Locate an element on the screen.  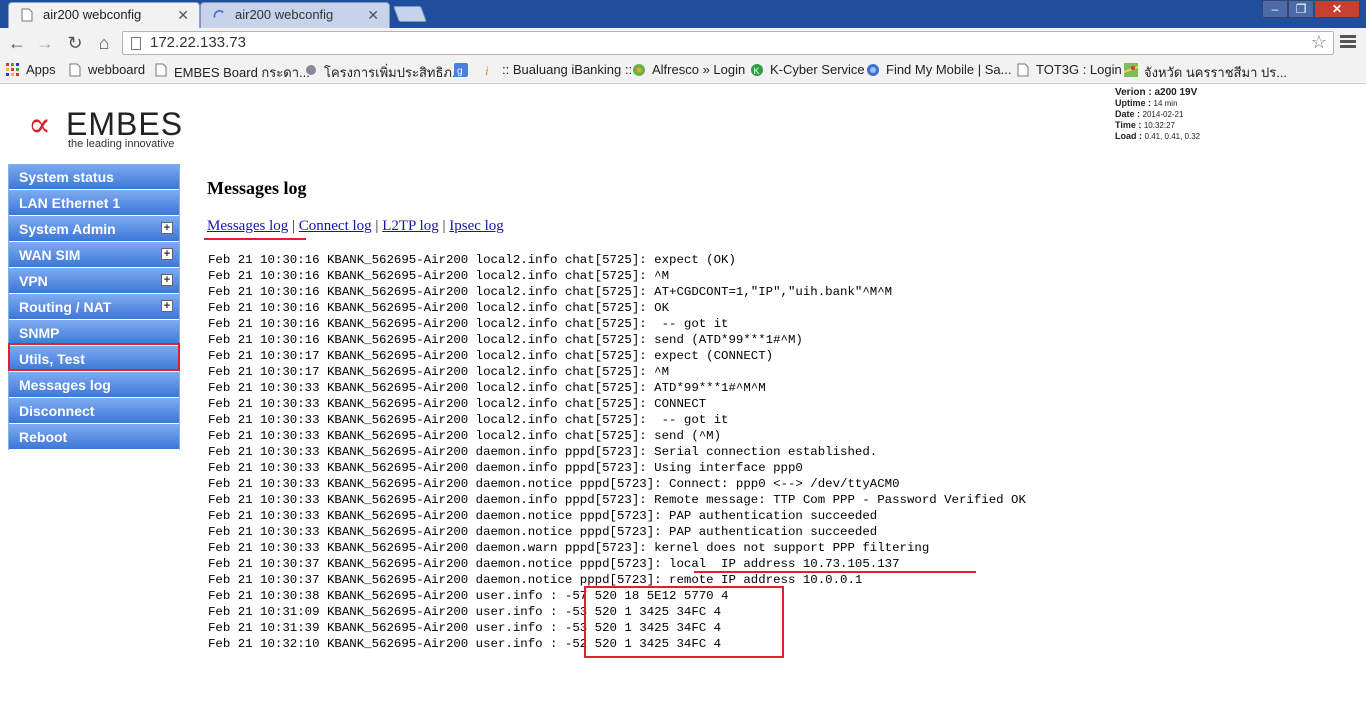
alfresco-icon is located at coordinates (639, 70).